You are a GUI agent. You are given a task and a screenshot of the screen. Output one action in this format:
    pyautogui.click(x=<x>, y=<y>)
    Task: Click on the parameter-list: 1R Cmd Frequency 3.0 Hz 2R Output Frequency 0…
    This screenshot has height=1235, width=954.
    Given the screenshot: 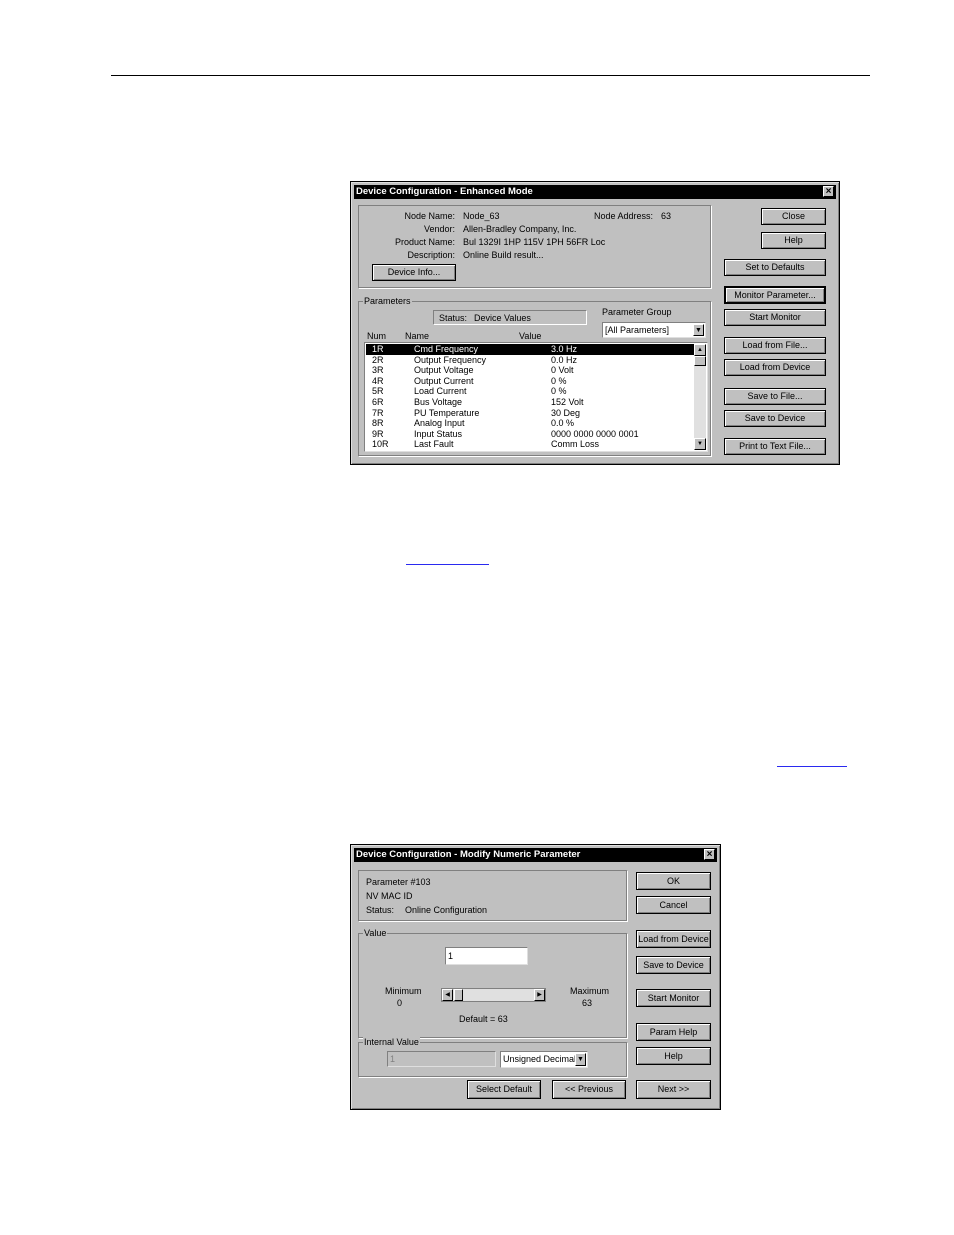 What is the action you would take?
    pyautogui.click(x=536, y=397)
    